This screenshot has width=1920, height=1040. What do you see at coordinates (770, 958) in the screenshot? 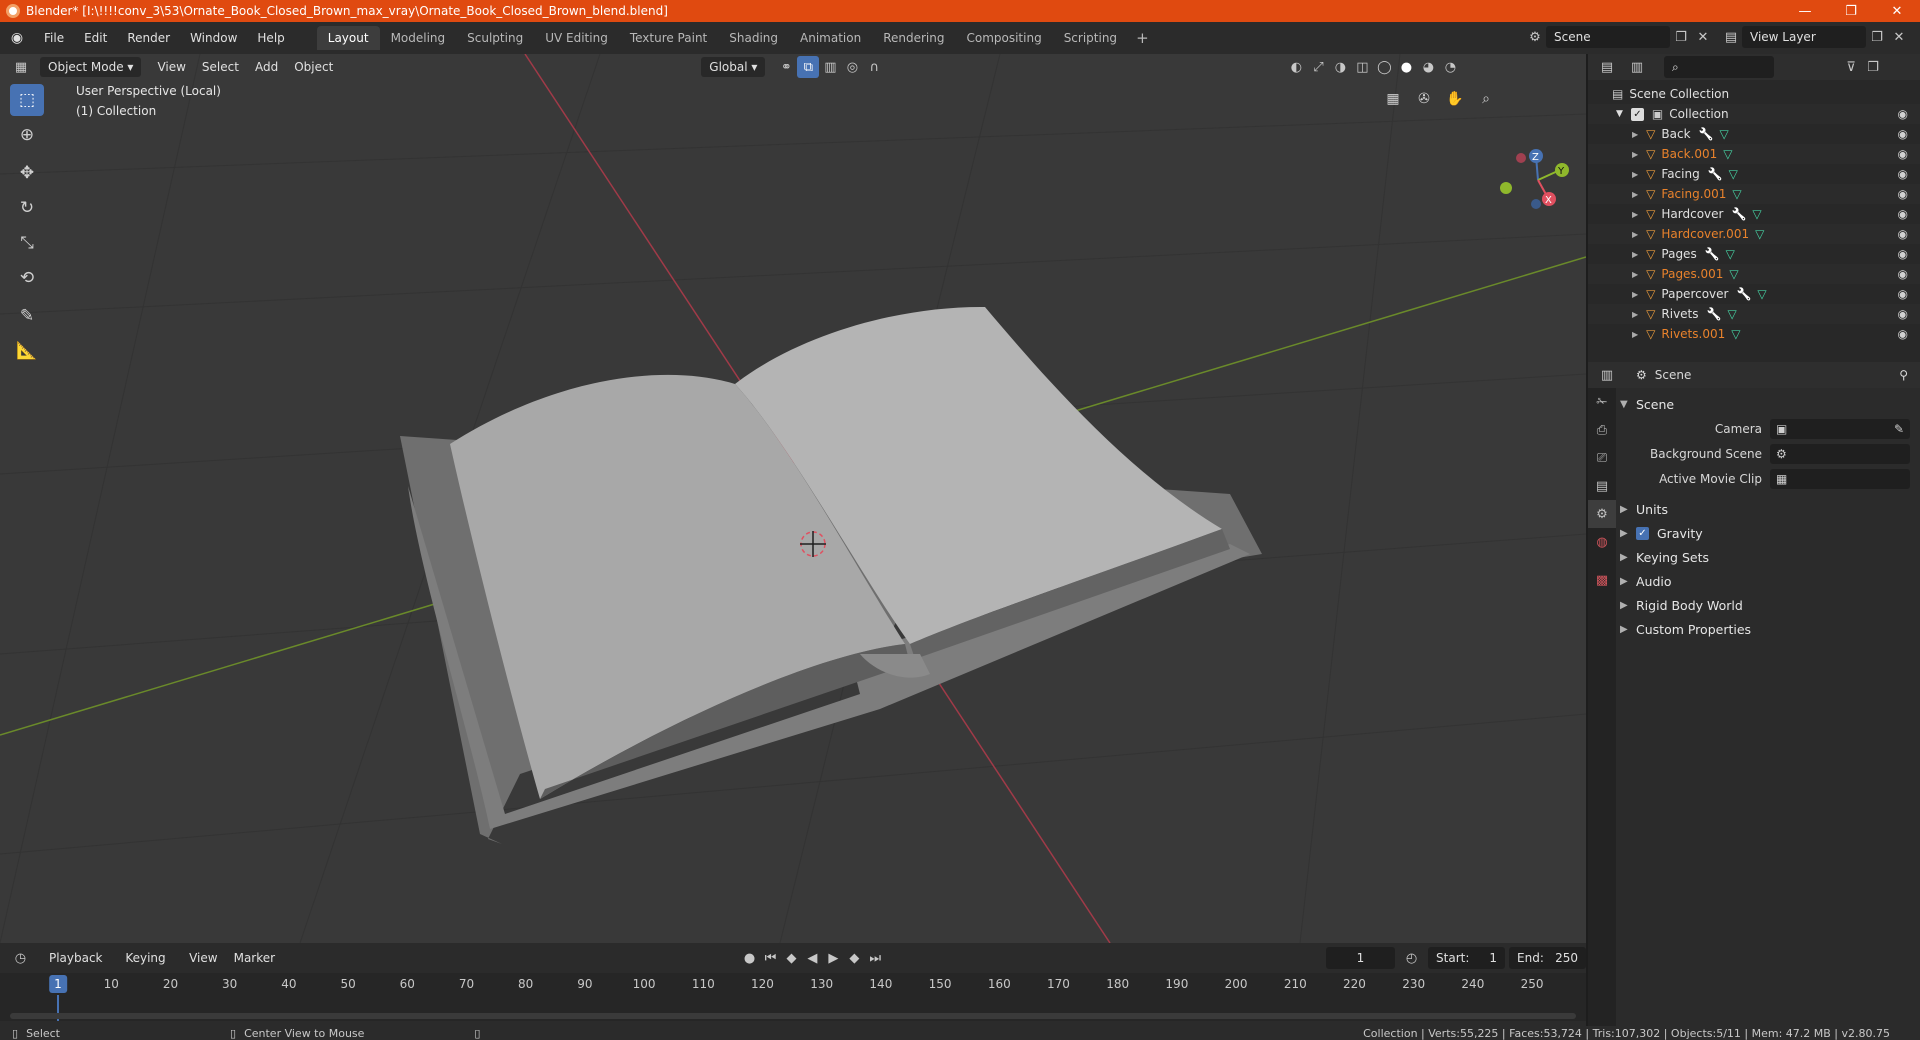
I see `jump-start-icon: ⏮` at bounding box center [770, 958].